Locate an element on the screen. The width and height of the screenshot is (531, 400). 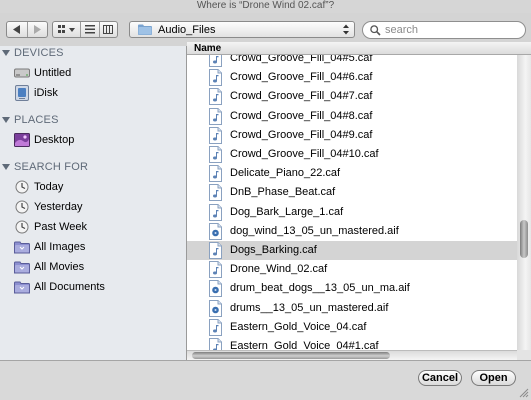
sidebar-item-label: iDisk is located at coordinates (46, 93).